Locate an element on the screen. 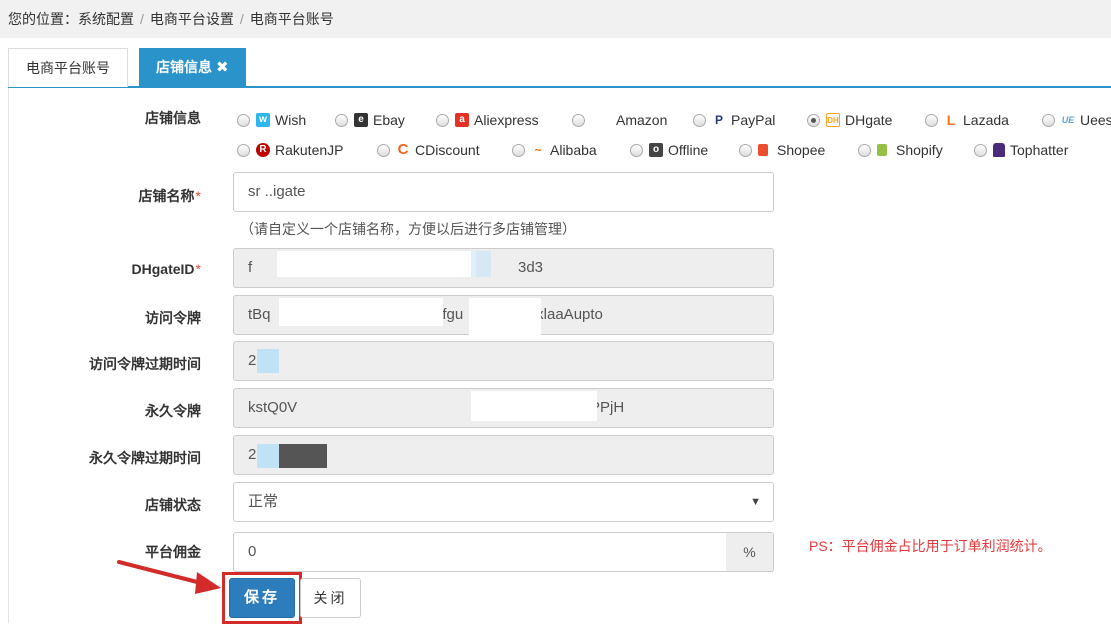 The height and width of the screenshot is (624, 1111). radio-offline: o Offline is located at coordinates (669, 150).